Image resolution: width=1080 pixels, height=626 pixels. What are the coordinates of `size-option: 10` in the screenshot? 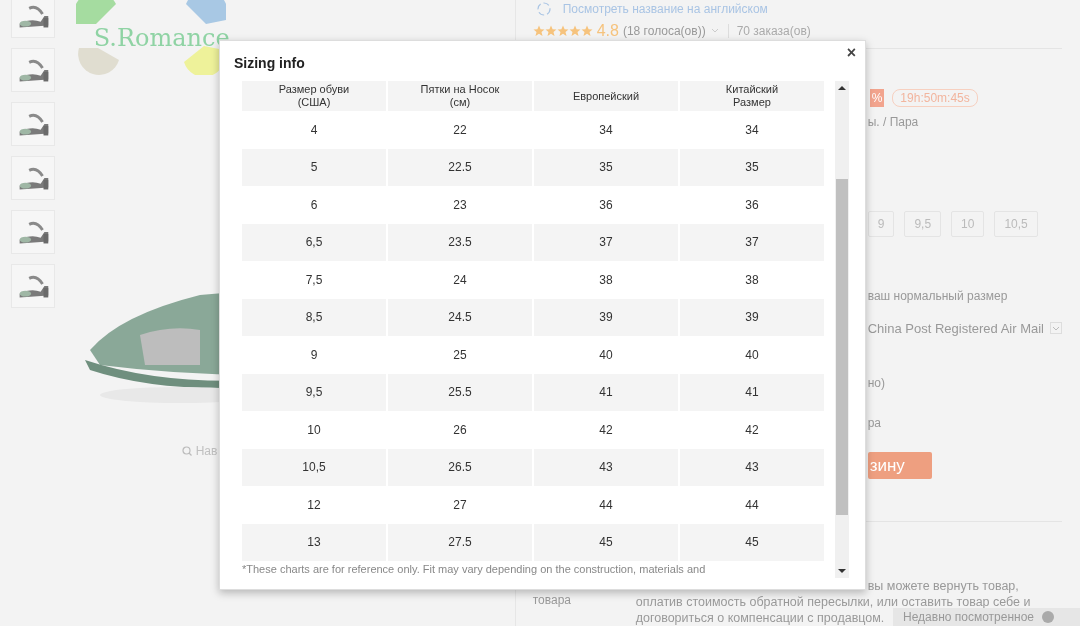 It's located at (968, 223).